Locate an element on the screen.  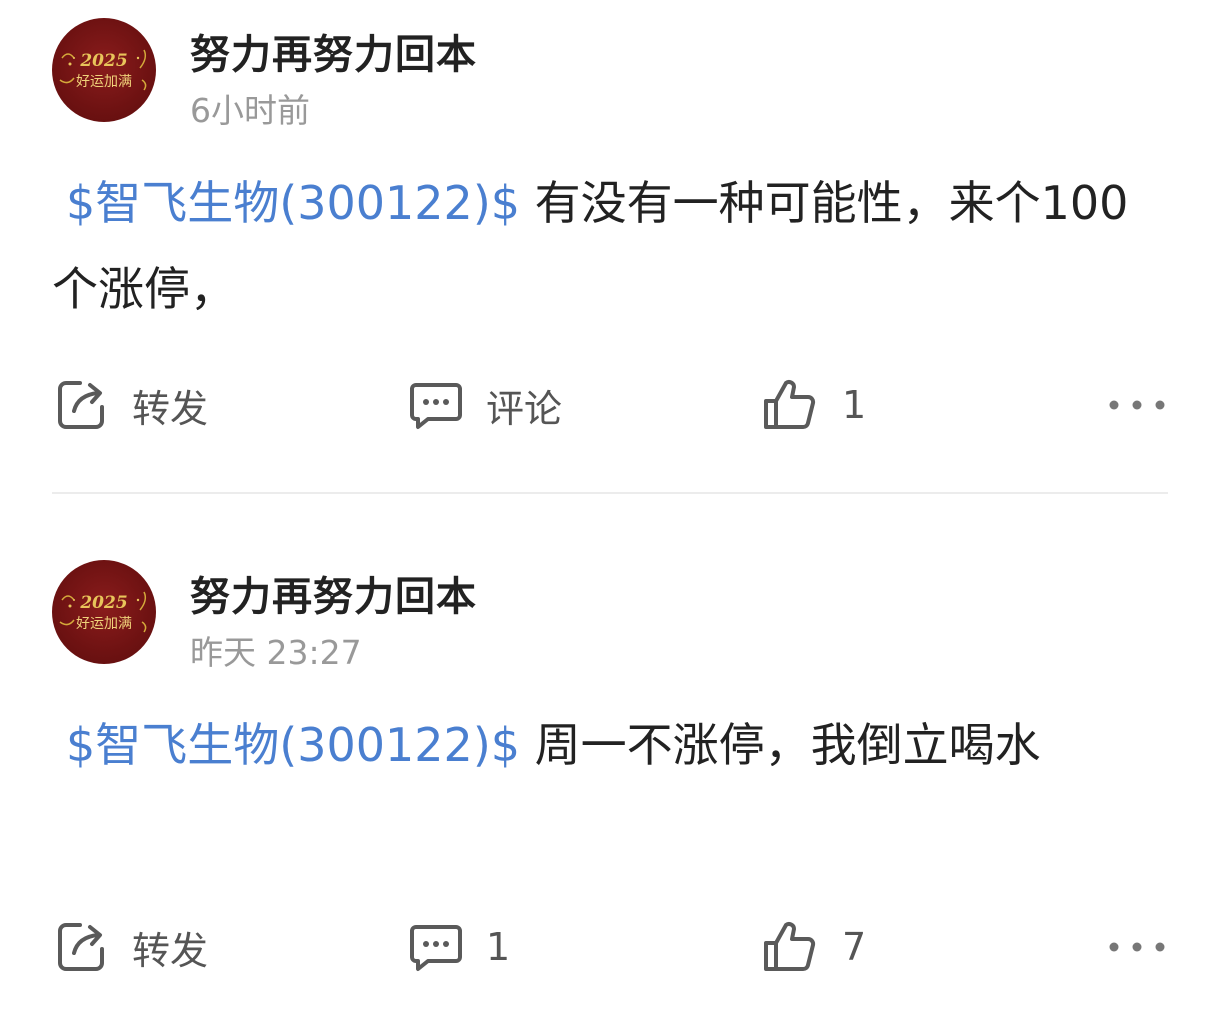
comment-button: 1 is located at coordinates (459, 947).